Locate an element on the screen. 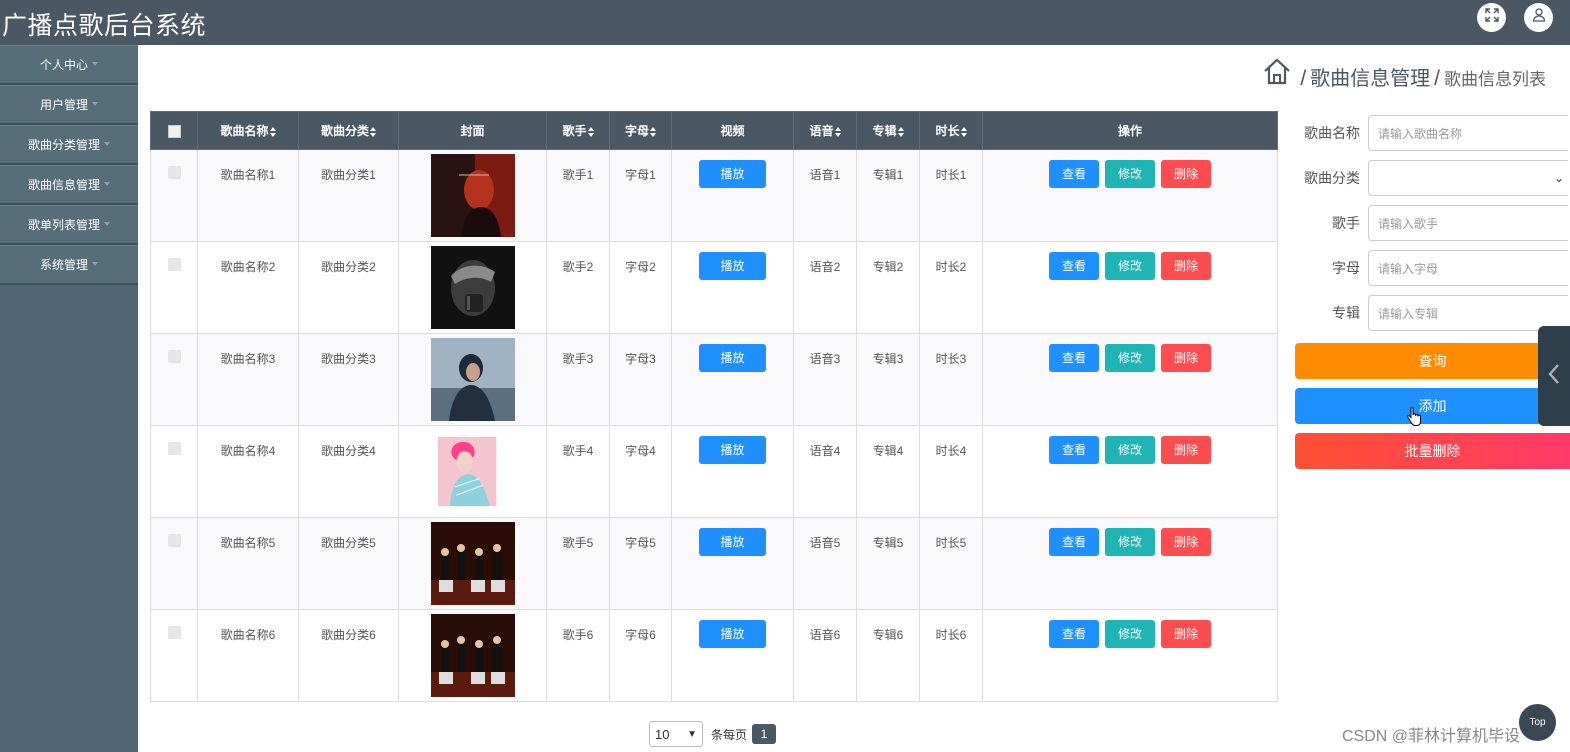  pagination: 10 ▼ 条每页 1 is located at coordinates (713, 734).